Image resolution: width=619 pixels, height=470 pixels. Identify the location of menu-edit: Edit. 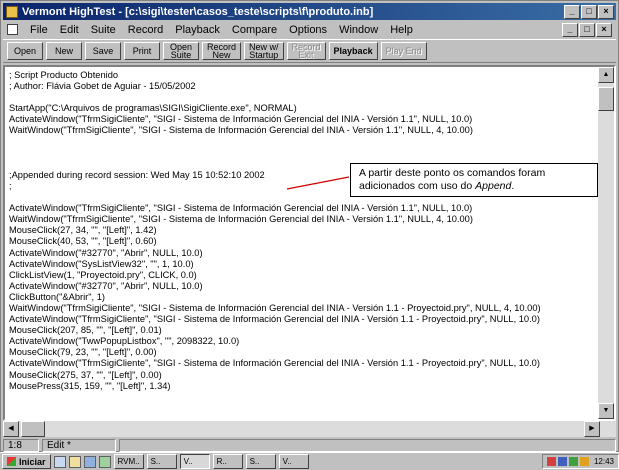
(69, 30).